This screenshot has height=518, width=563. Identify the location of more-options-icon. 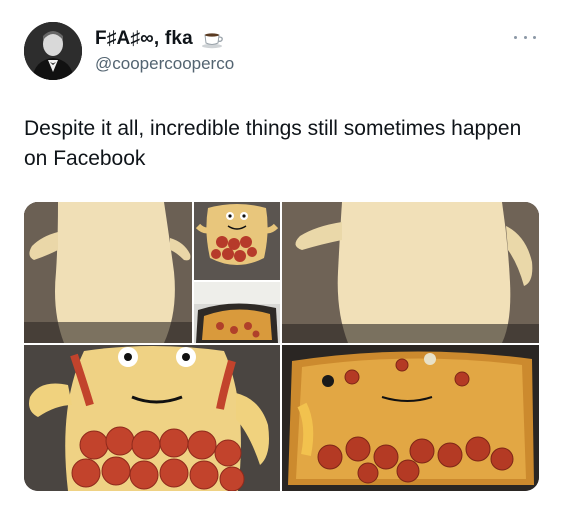
(525, 37).